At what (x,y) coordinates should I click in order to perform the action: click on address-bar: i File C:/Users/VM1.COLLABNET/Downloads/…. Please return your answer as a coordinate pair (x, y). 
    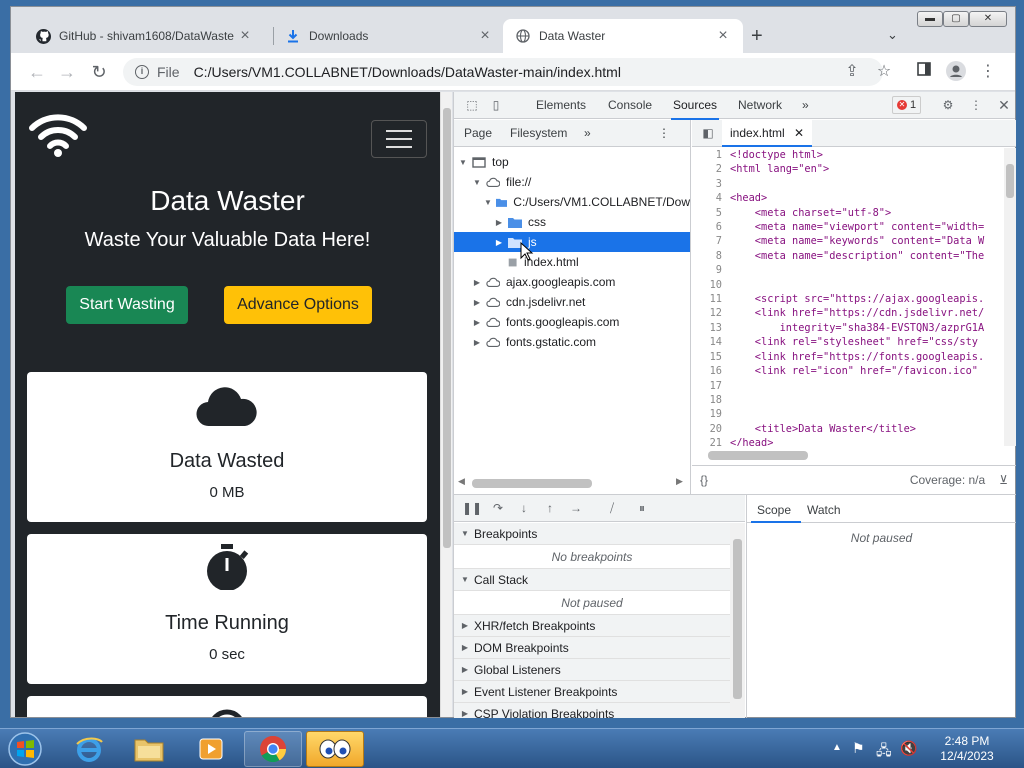
    Looking at the image, I should click on (503, 72).